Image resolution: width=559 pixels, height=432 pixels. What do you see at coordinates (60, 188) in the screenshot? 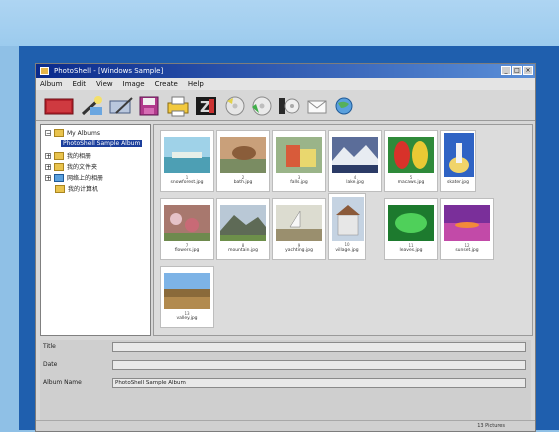
I see `computer-folder-icon` at bounding box center [60, 188].